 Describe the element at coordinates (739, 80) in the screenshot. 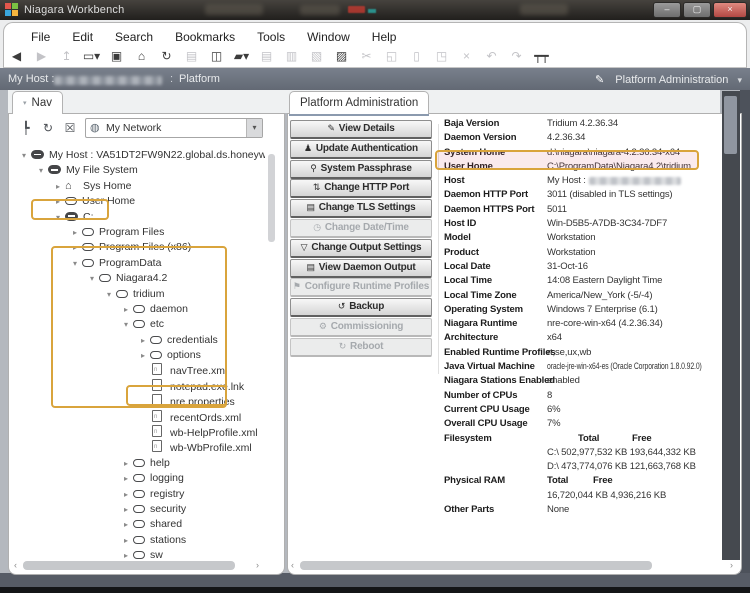

I see `chevron-down-icon: ▾` at that location.